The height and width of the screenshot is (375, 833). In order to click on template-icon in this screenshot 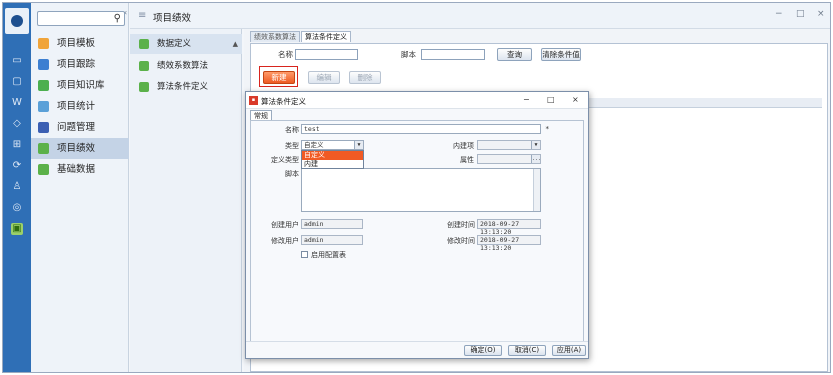, I will do `click(43, 43)`.